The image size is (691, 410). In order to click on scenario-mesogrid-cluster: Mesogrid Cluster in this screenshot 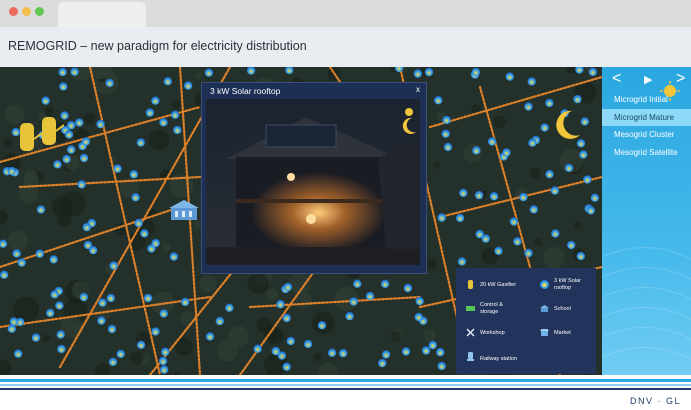, I will do `click(646, 134)`.